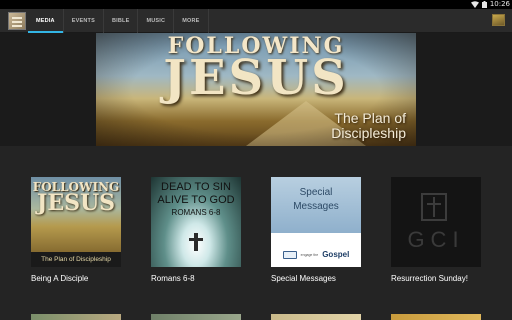 The height and width of the screenshot is (320, 512). I want to click on media-card-resurrection-sunday: GCI Resurrection Sunday!, so click(437, 230).